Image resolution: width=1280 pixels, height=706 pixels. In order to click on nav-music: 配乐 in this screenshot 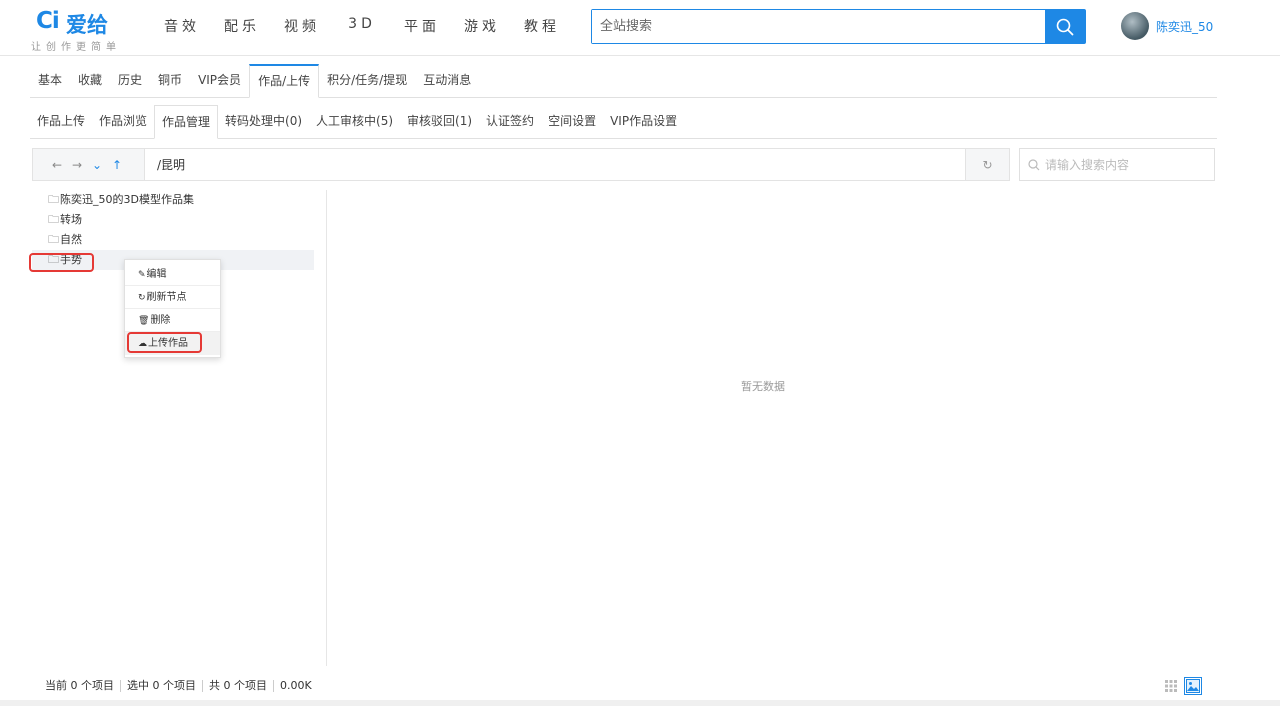, I will do `click(242, 26)`.